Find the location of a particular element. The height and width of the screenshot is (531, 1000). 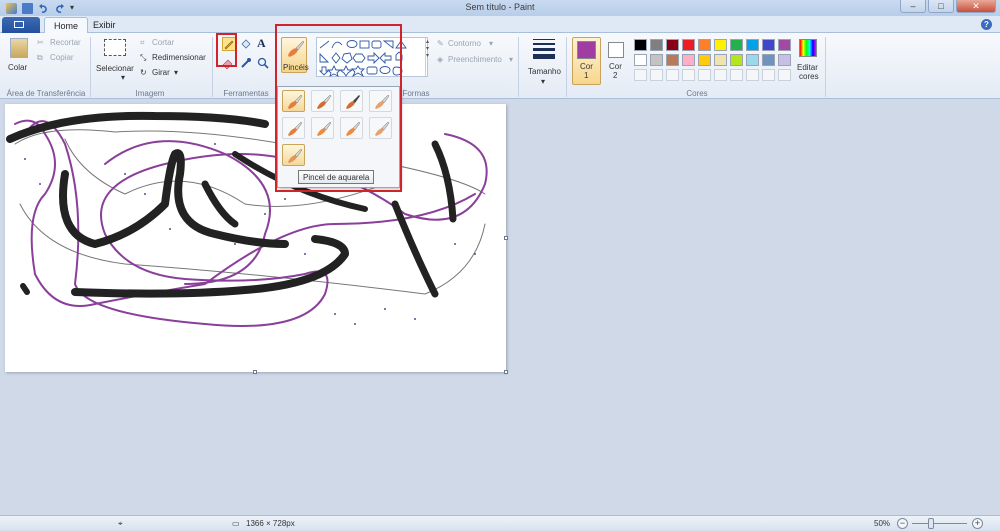

window-title: Sem título - Paint is located at coordinates (500, 7).